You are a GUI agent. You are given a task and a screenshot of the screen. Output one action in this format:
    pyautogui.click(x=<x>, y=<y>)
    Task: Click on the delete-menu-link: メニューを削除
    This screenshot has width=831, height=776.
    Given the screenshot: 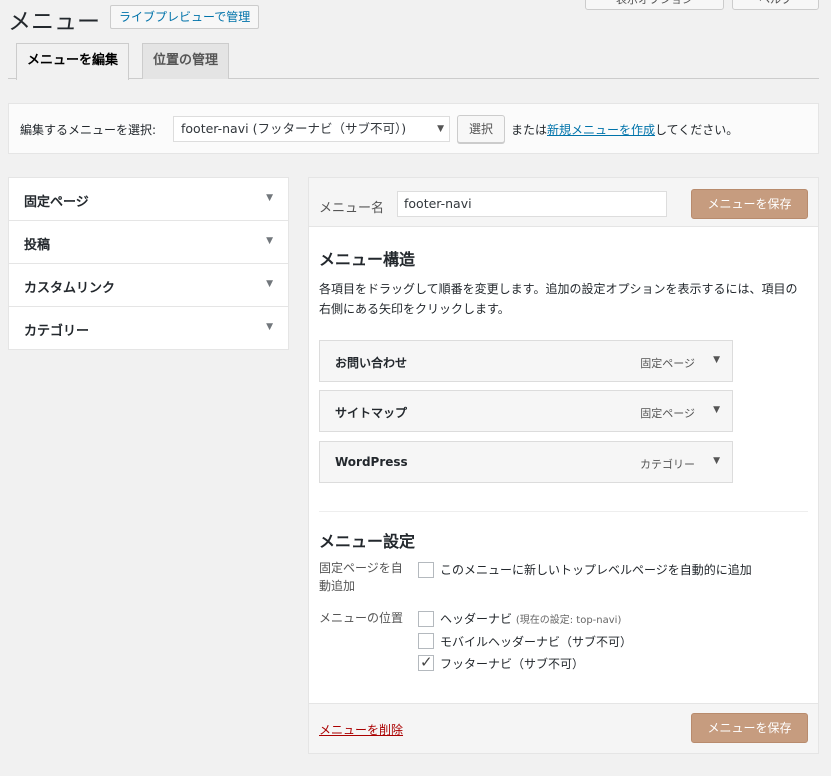 What is the action you would take?
    pyautogui.click(x=361, y=729)
    